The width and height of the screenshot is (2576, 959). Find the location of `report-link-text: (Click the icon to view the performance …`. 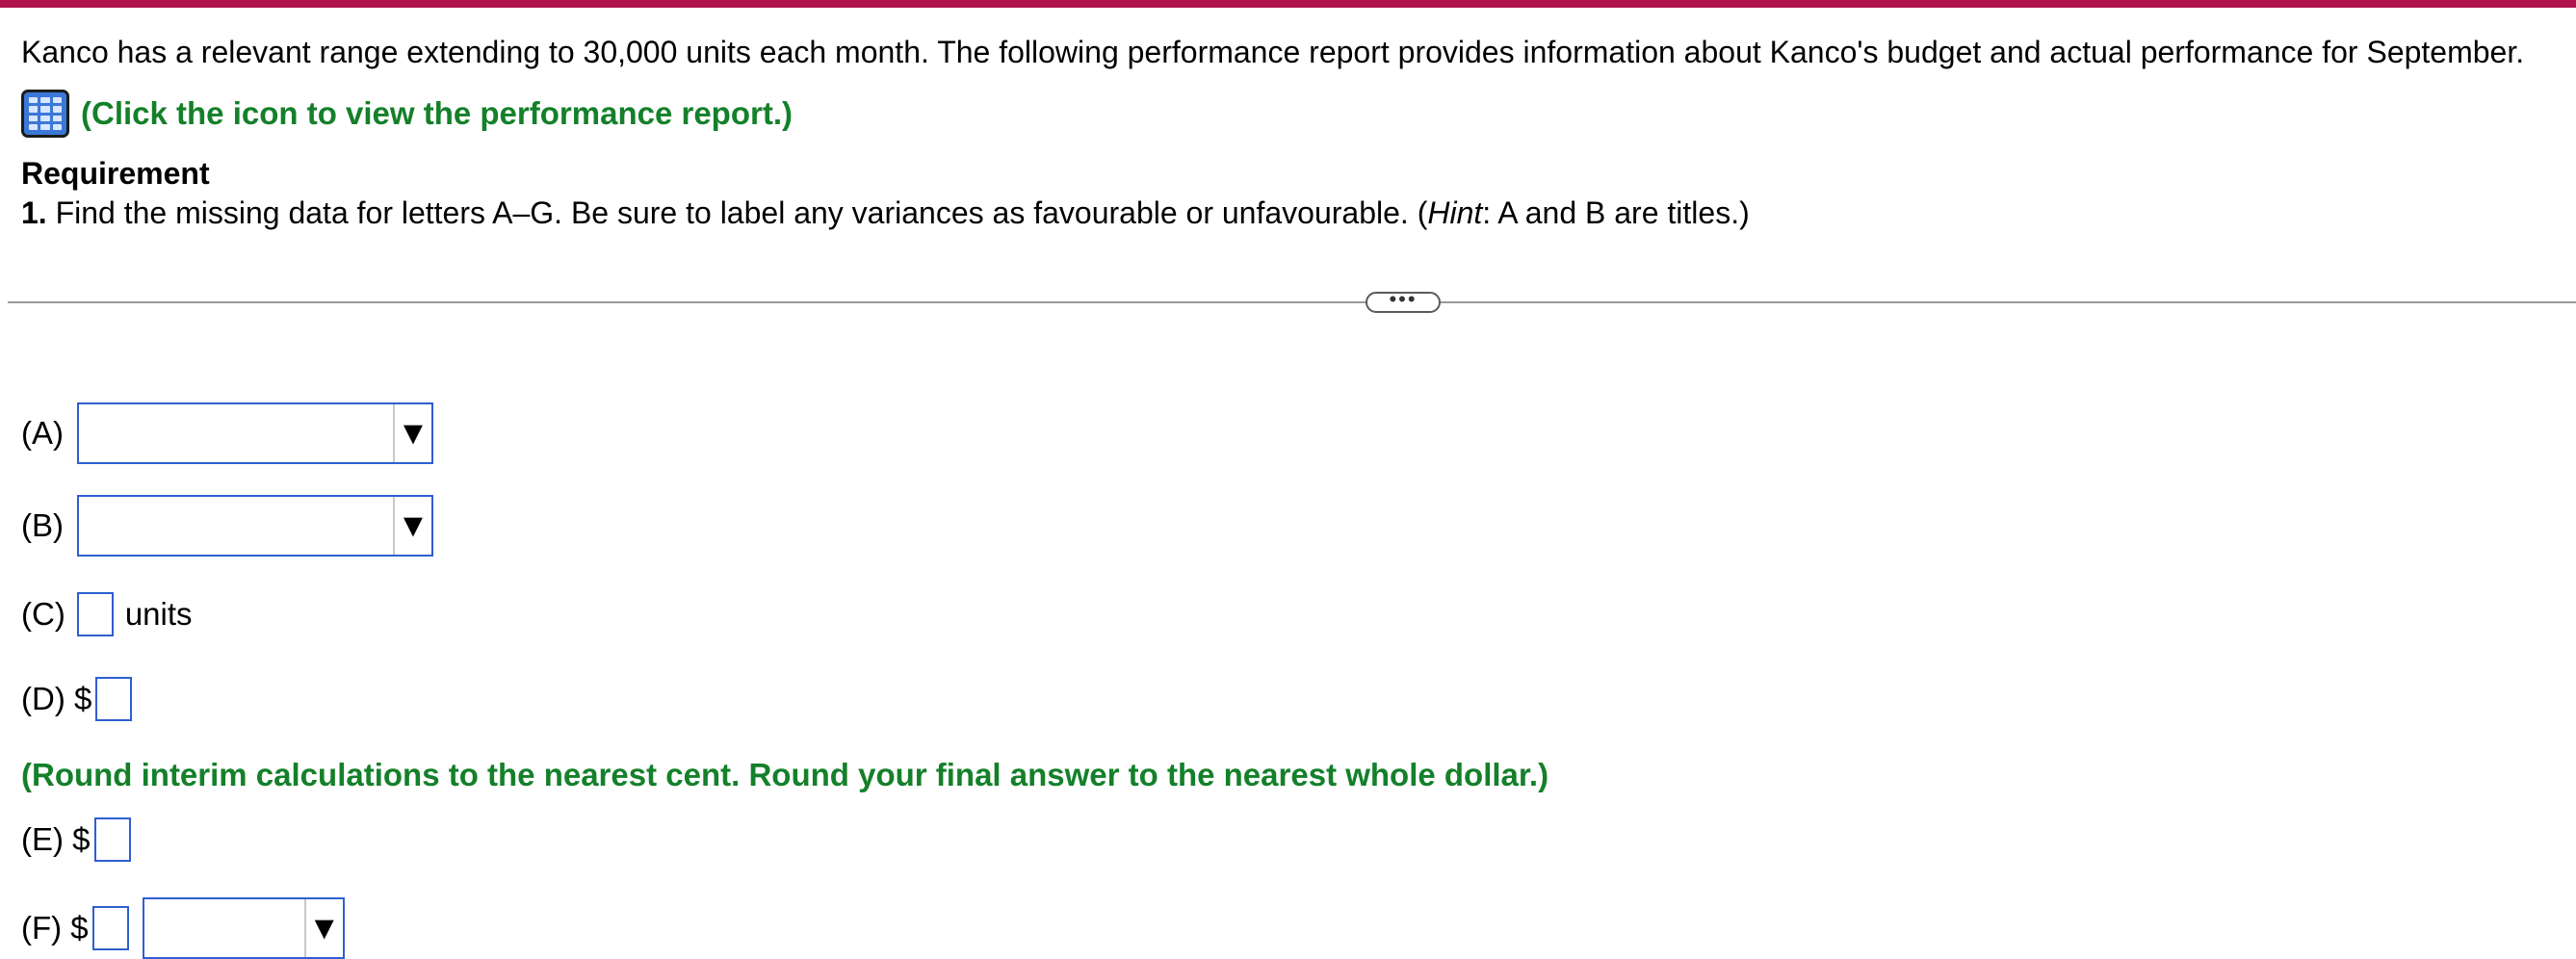

report-link-text: (Click the icon to view the performance … is located at coordinates (437, 114).